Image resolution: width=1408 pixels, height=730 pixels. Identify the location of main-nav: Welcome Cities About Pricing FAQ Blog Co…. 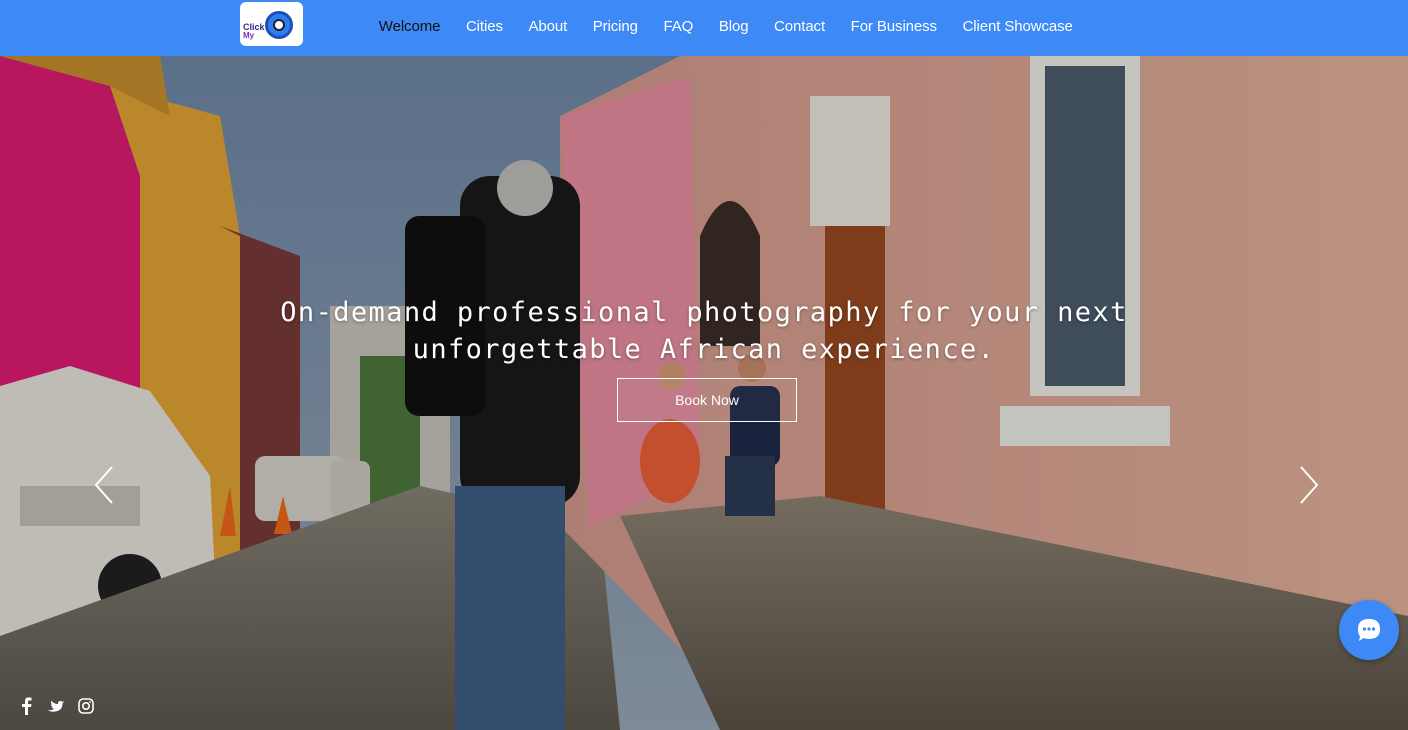
(726, 26).